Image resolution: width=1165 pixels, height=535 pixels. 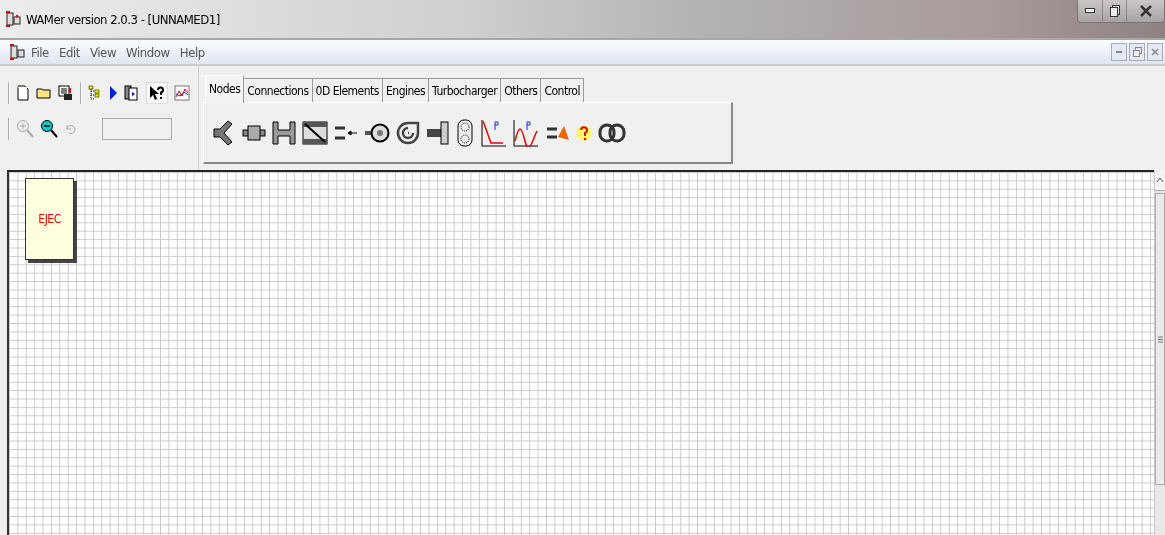 What do you see at coordinates (18, 52) in the screenshot?
I see `document-icon` at bounding box center [18, 52].